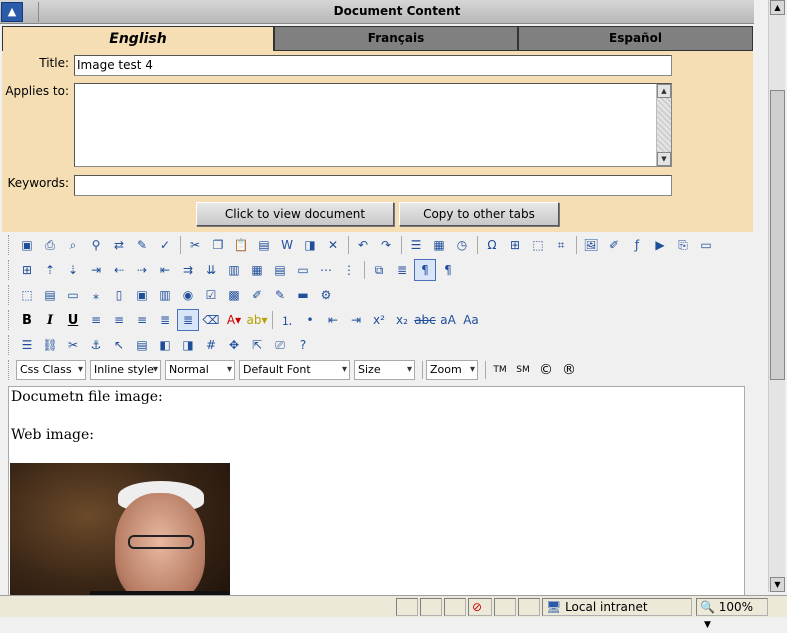 Image resolution: width=787 pixels, height=633 pixels. What do you see at coordinates (165, 270) in the screenshot?
I see `delete-column-icon: ⇤` at bounding box center [165, 270].